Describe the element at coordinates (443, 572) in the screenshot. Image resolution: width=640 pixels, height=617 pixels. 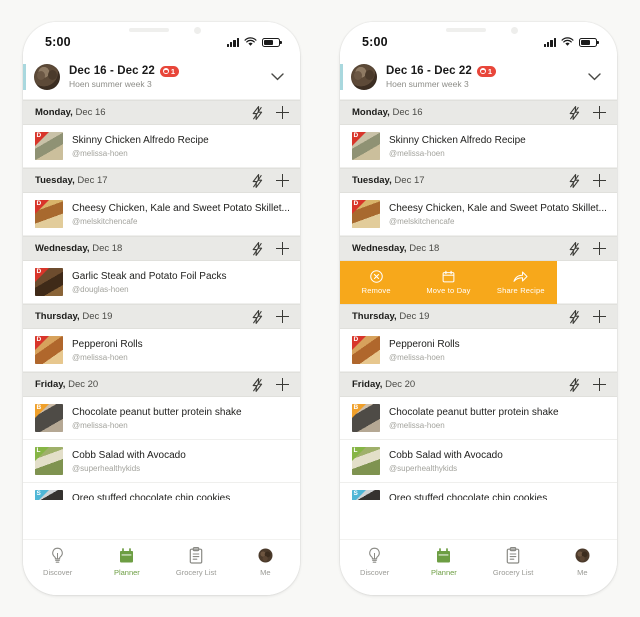
I see `tab-label: Planner` at that location.